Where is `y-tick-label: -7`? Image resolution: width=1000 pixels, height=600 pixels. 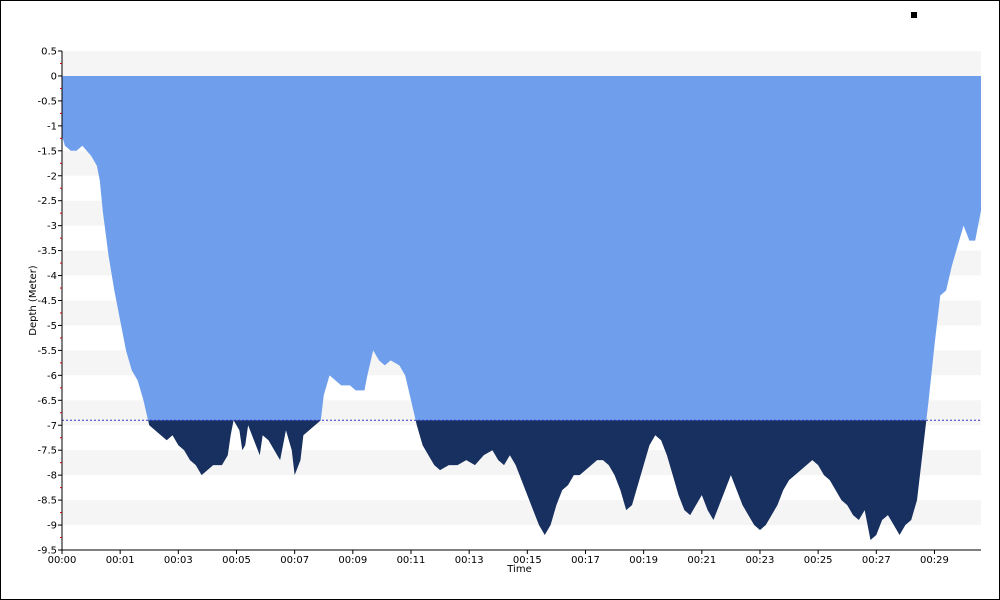 y-tick-label: -7 is located at coordinates (52, 426).